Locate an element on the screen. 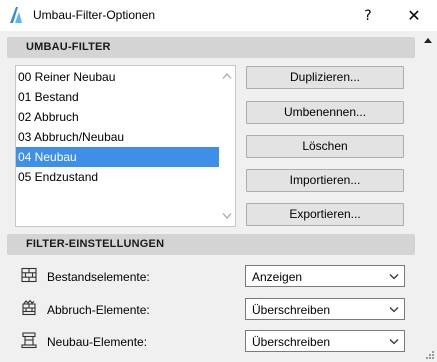  filter-list-item: 03 Abbruch/Neubau is located at coordinates (118, 137).